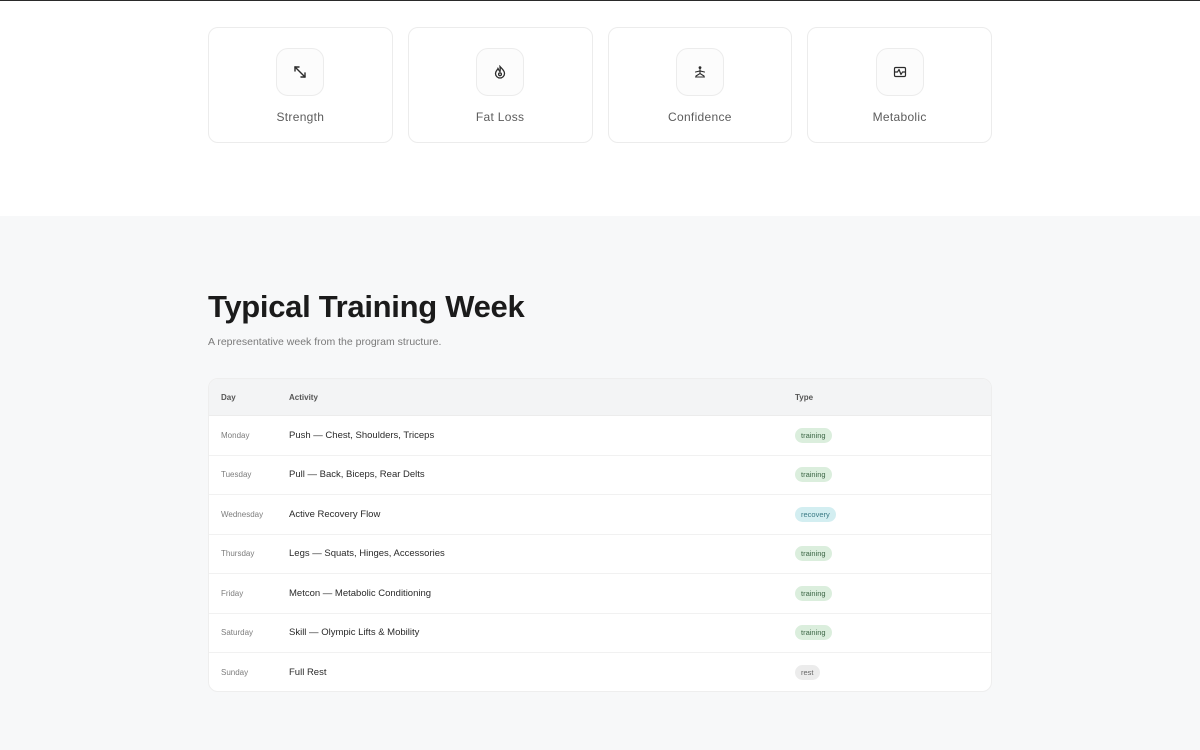  What do you see at coordinates (335, 514) in the screenshot?
I see `activity-cell: Active Recovery Flow` at bounding box center [335, 514].